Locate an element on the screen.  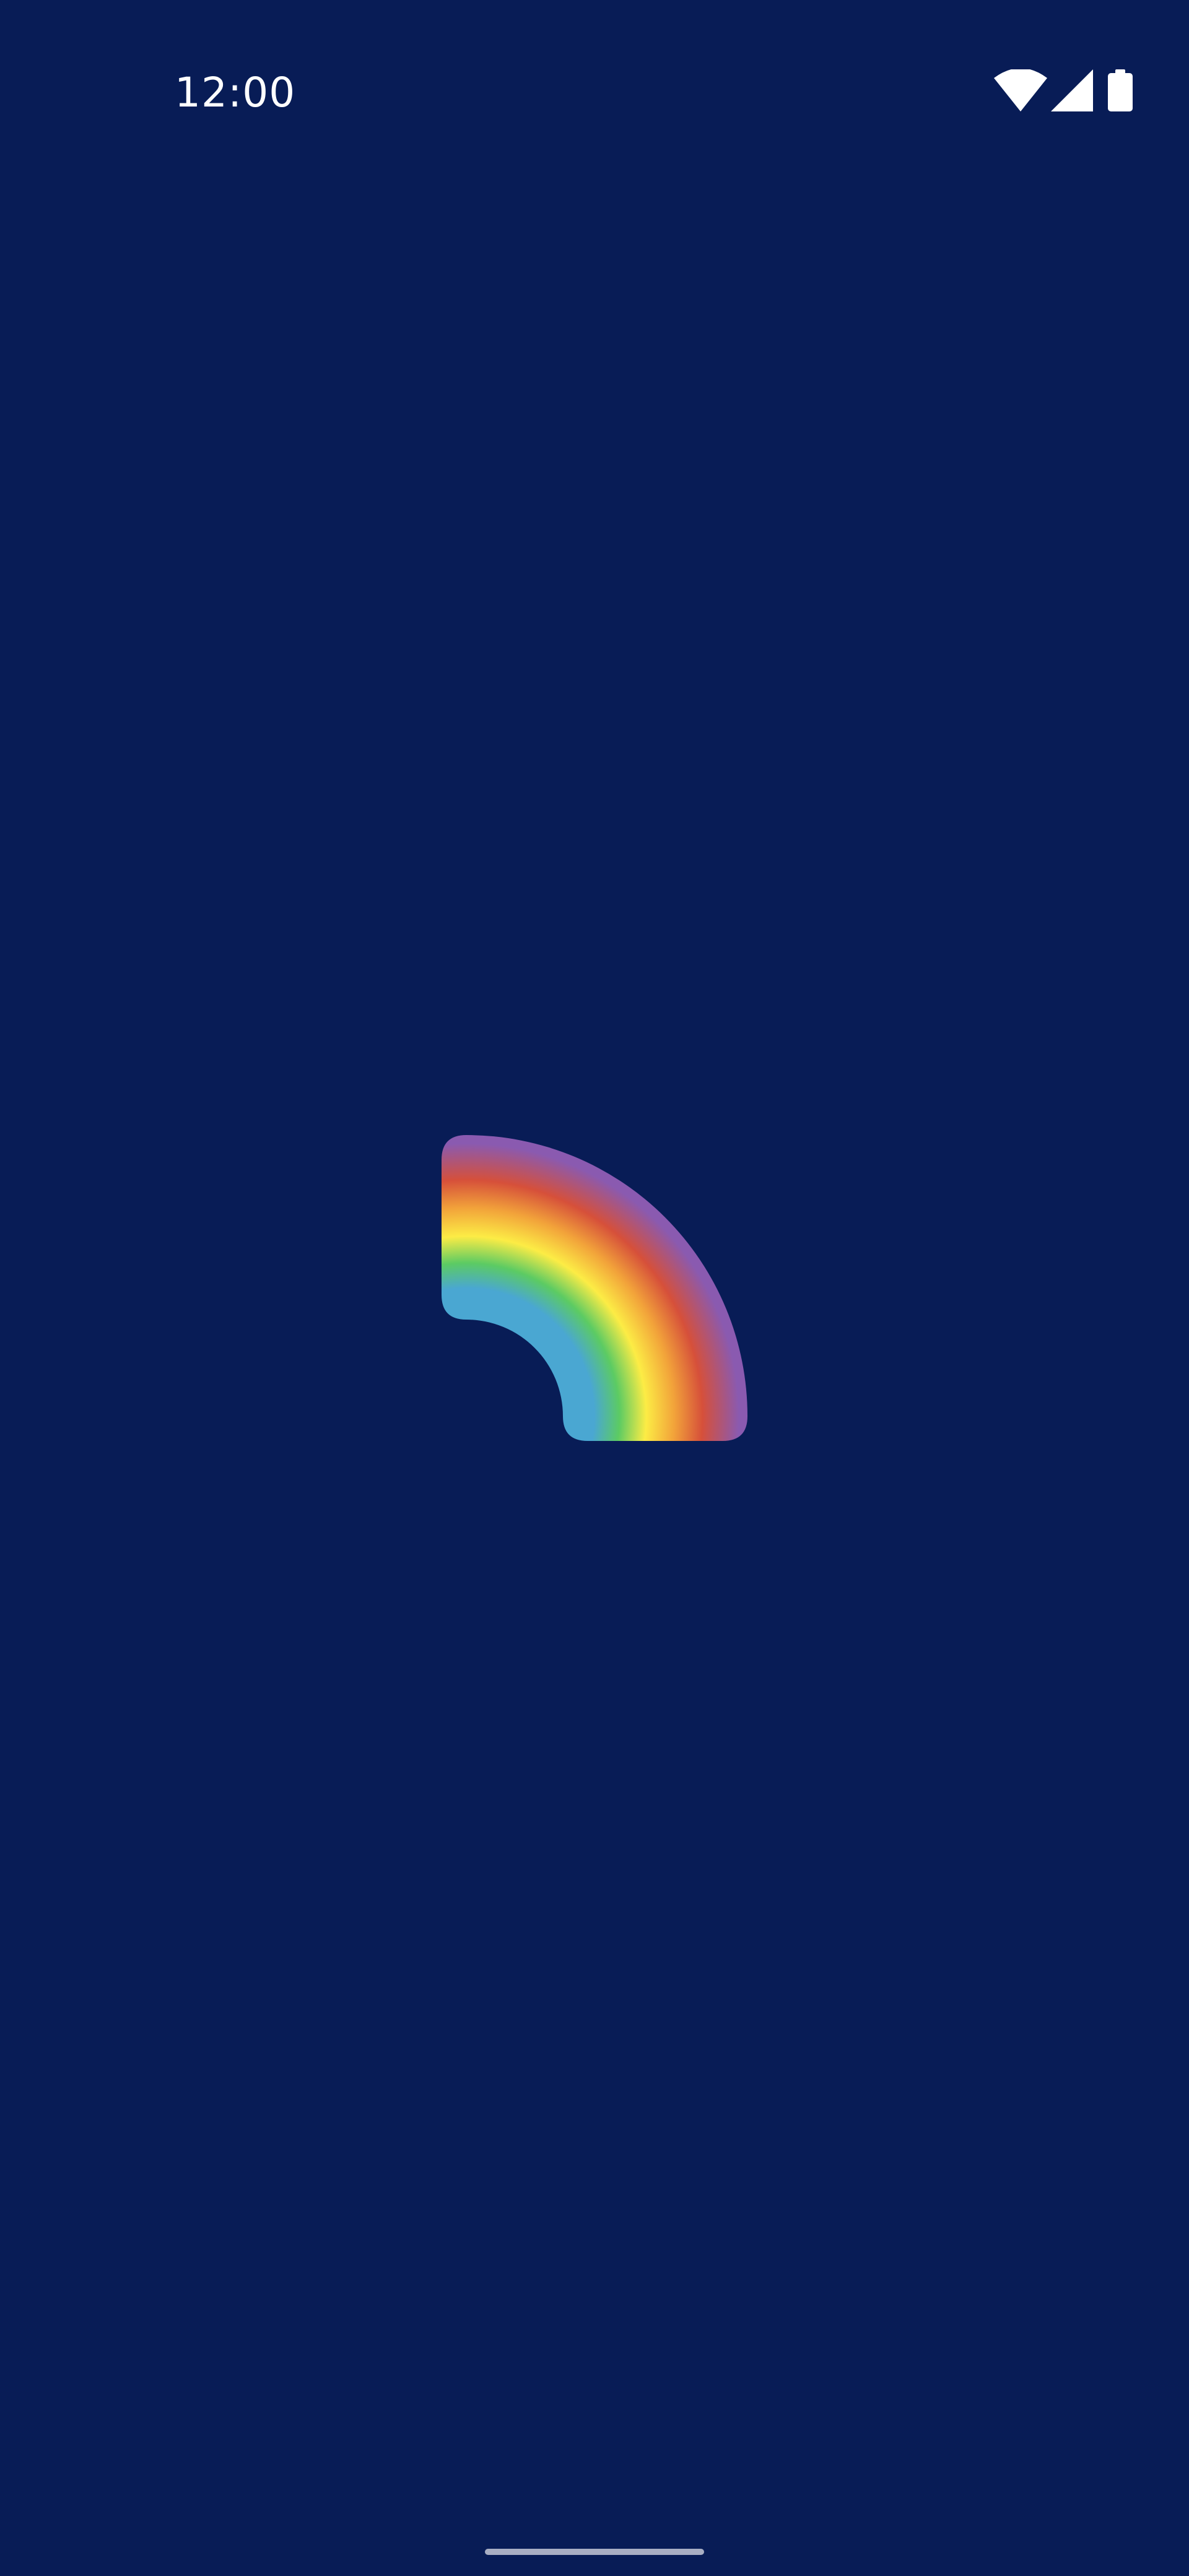
battery-icon is located at coordinates (1120, 90).